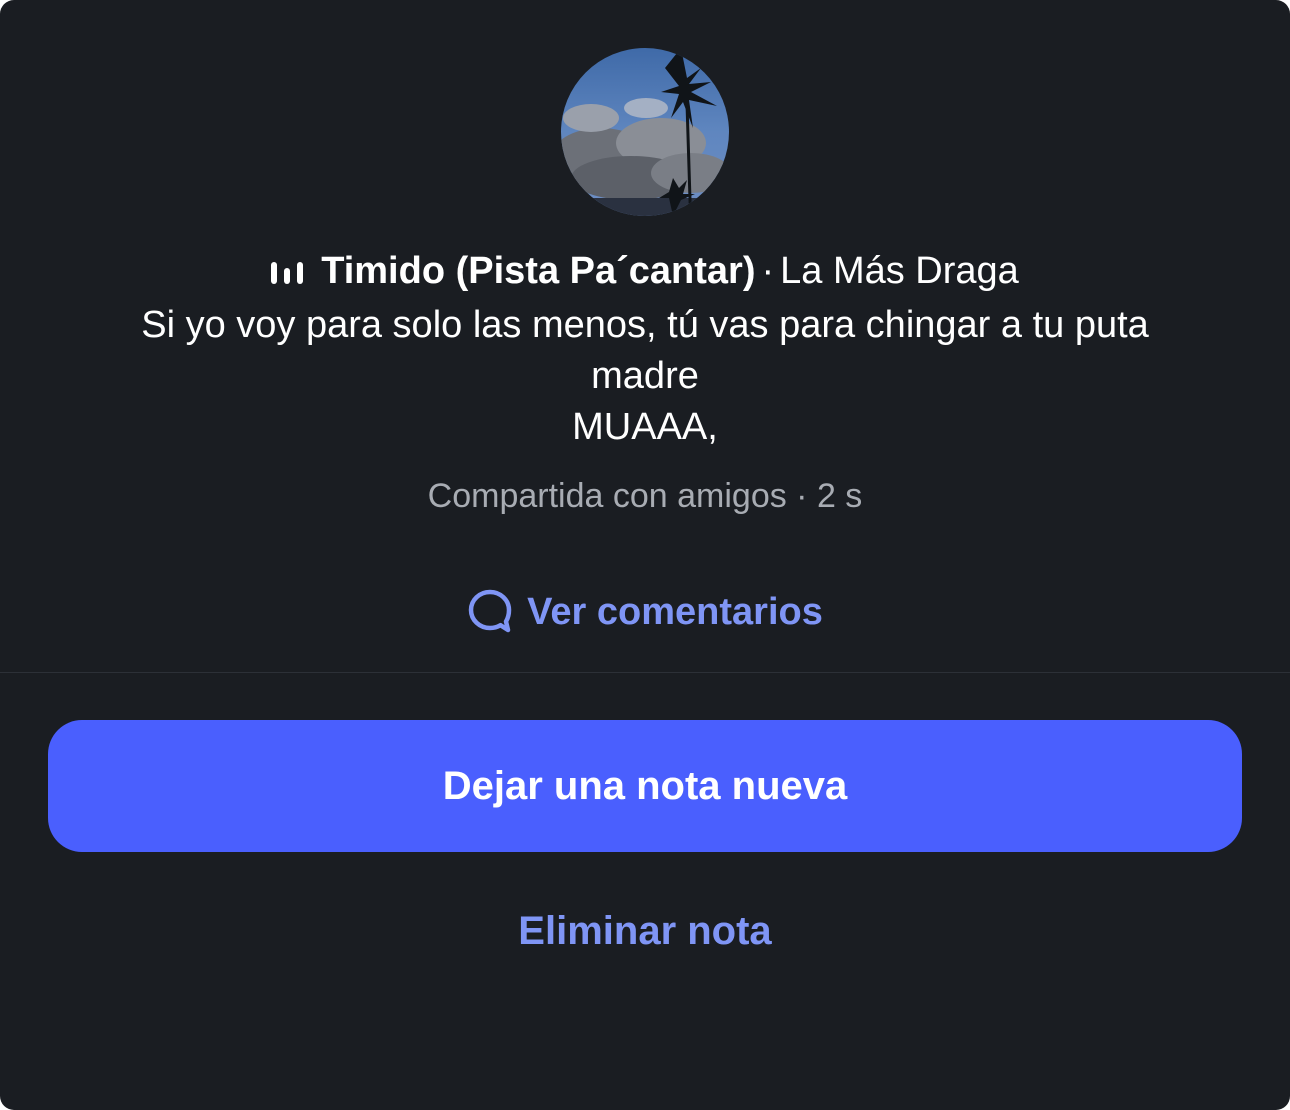 This screenshot has height=1110, width=1290. What do you see at coordinates (645, 931) in the screenshot?
I see `delete-note-button: Eliminar nota` at bounding box center [645, 931].